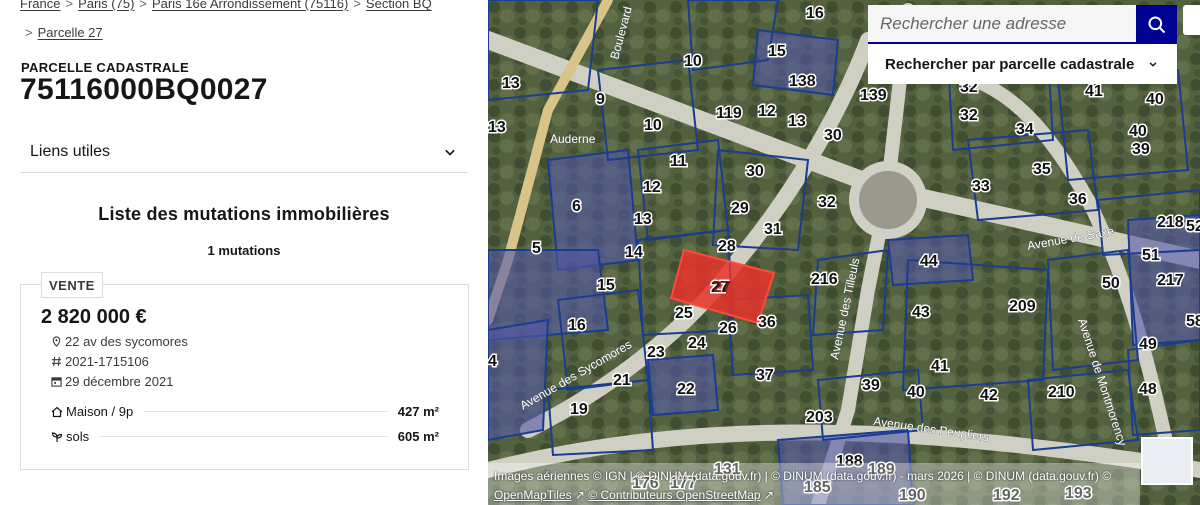 The height and width of the screenshot is (505, 1200). I want to click on map-pin-icon, so click(56, 341).